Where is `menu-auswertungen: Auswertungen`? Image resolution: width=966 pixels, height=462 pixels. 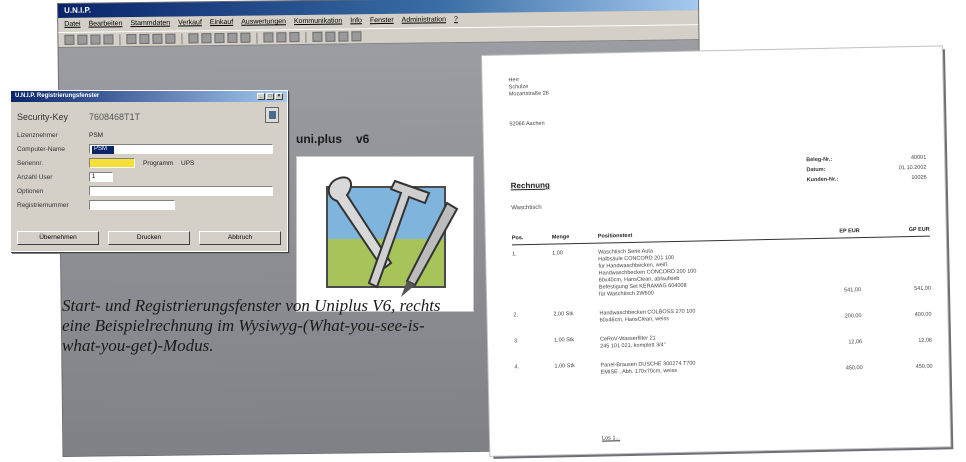 menu-auswertungen: Auswertungen is located at coordinates (263, 22).